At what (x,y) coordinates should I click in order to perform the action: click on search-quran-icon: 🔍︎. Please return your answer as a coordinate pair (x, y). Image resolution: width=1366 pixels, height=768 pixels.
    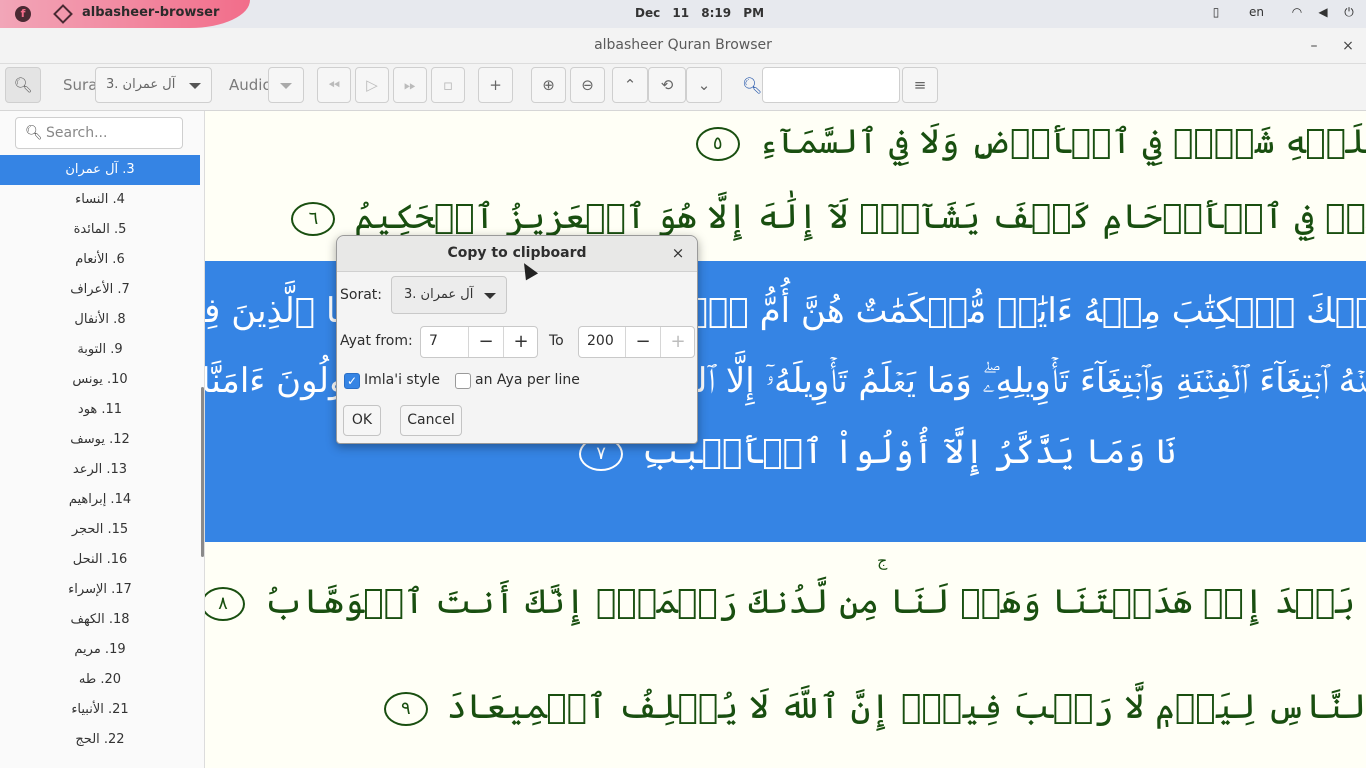
    Looking at the image, I should click on (752, 85).